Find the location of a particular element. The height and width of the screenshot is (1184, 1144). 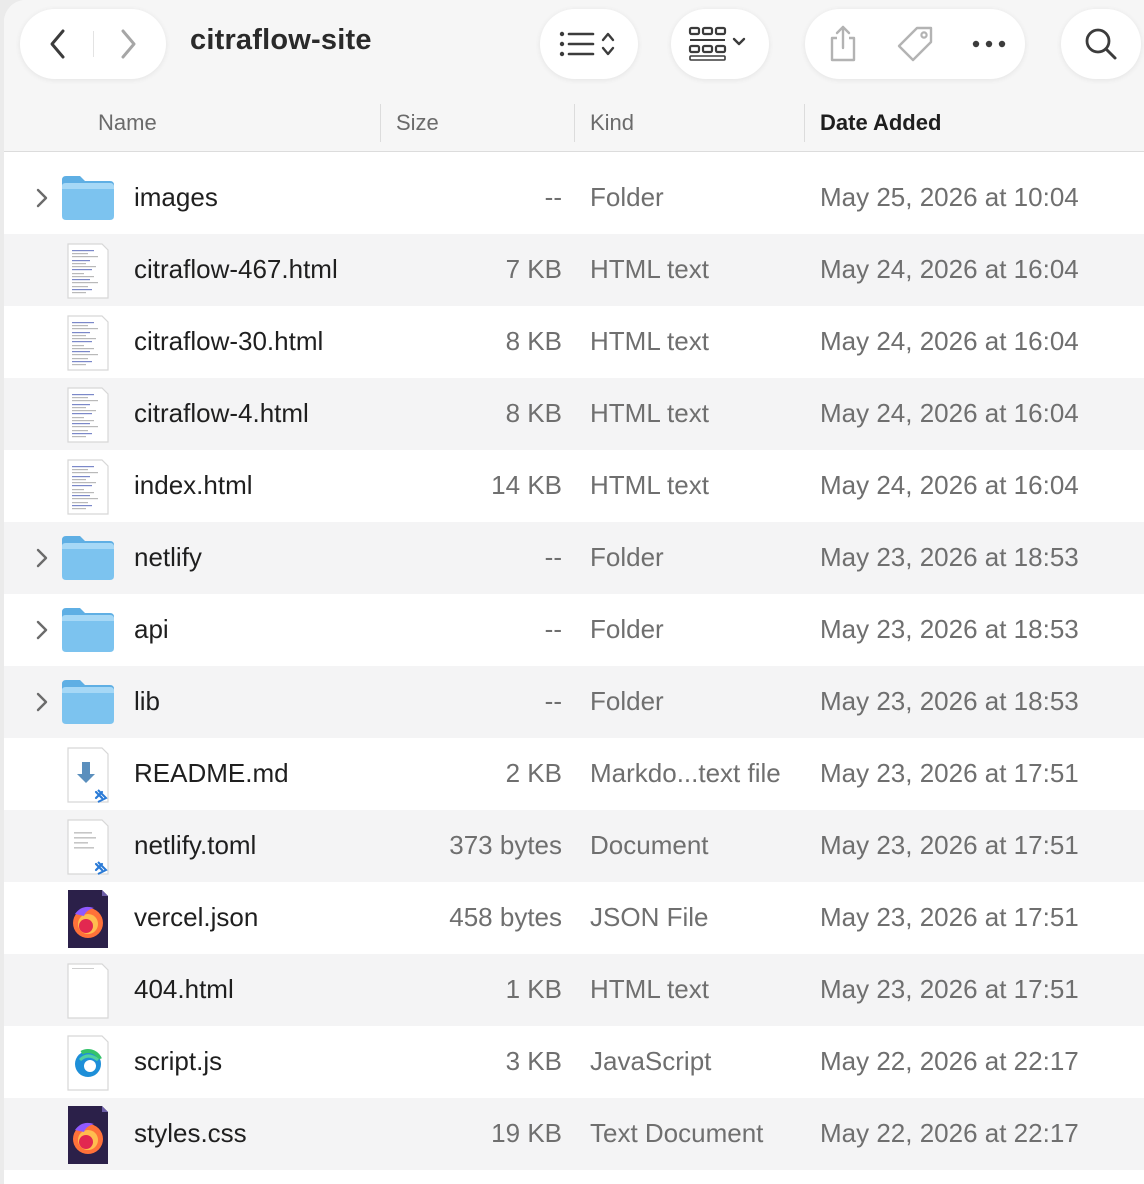

file-size: 373 bytes is located at coordinates (505, 845).